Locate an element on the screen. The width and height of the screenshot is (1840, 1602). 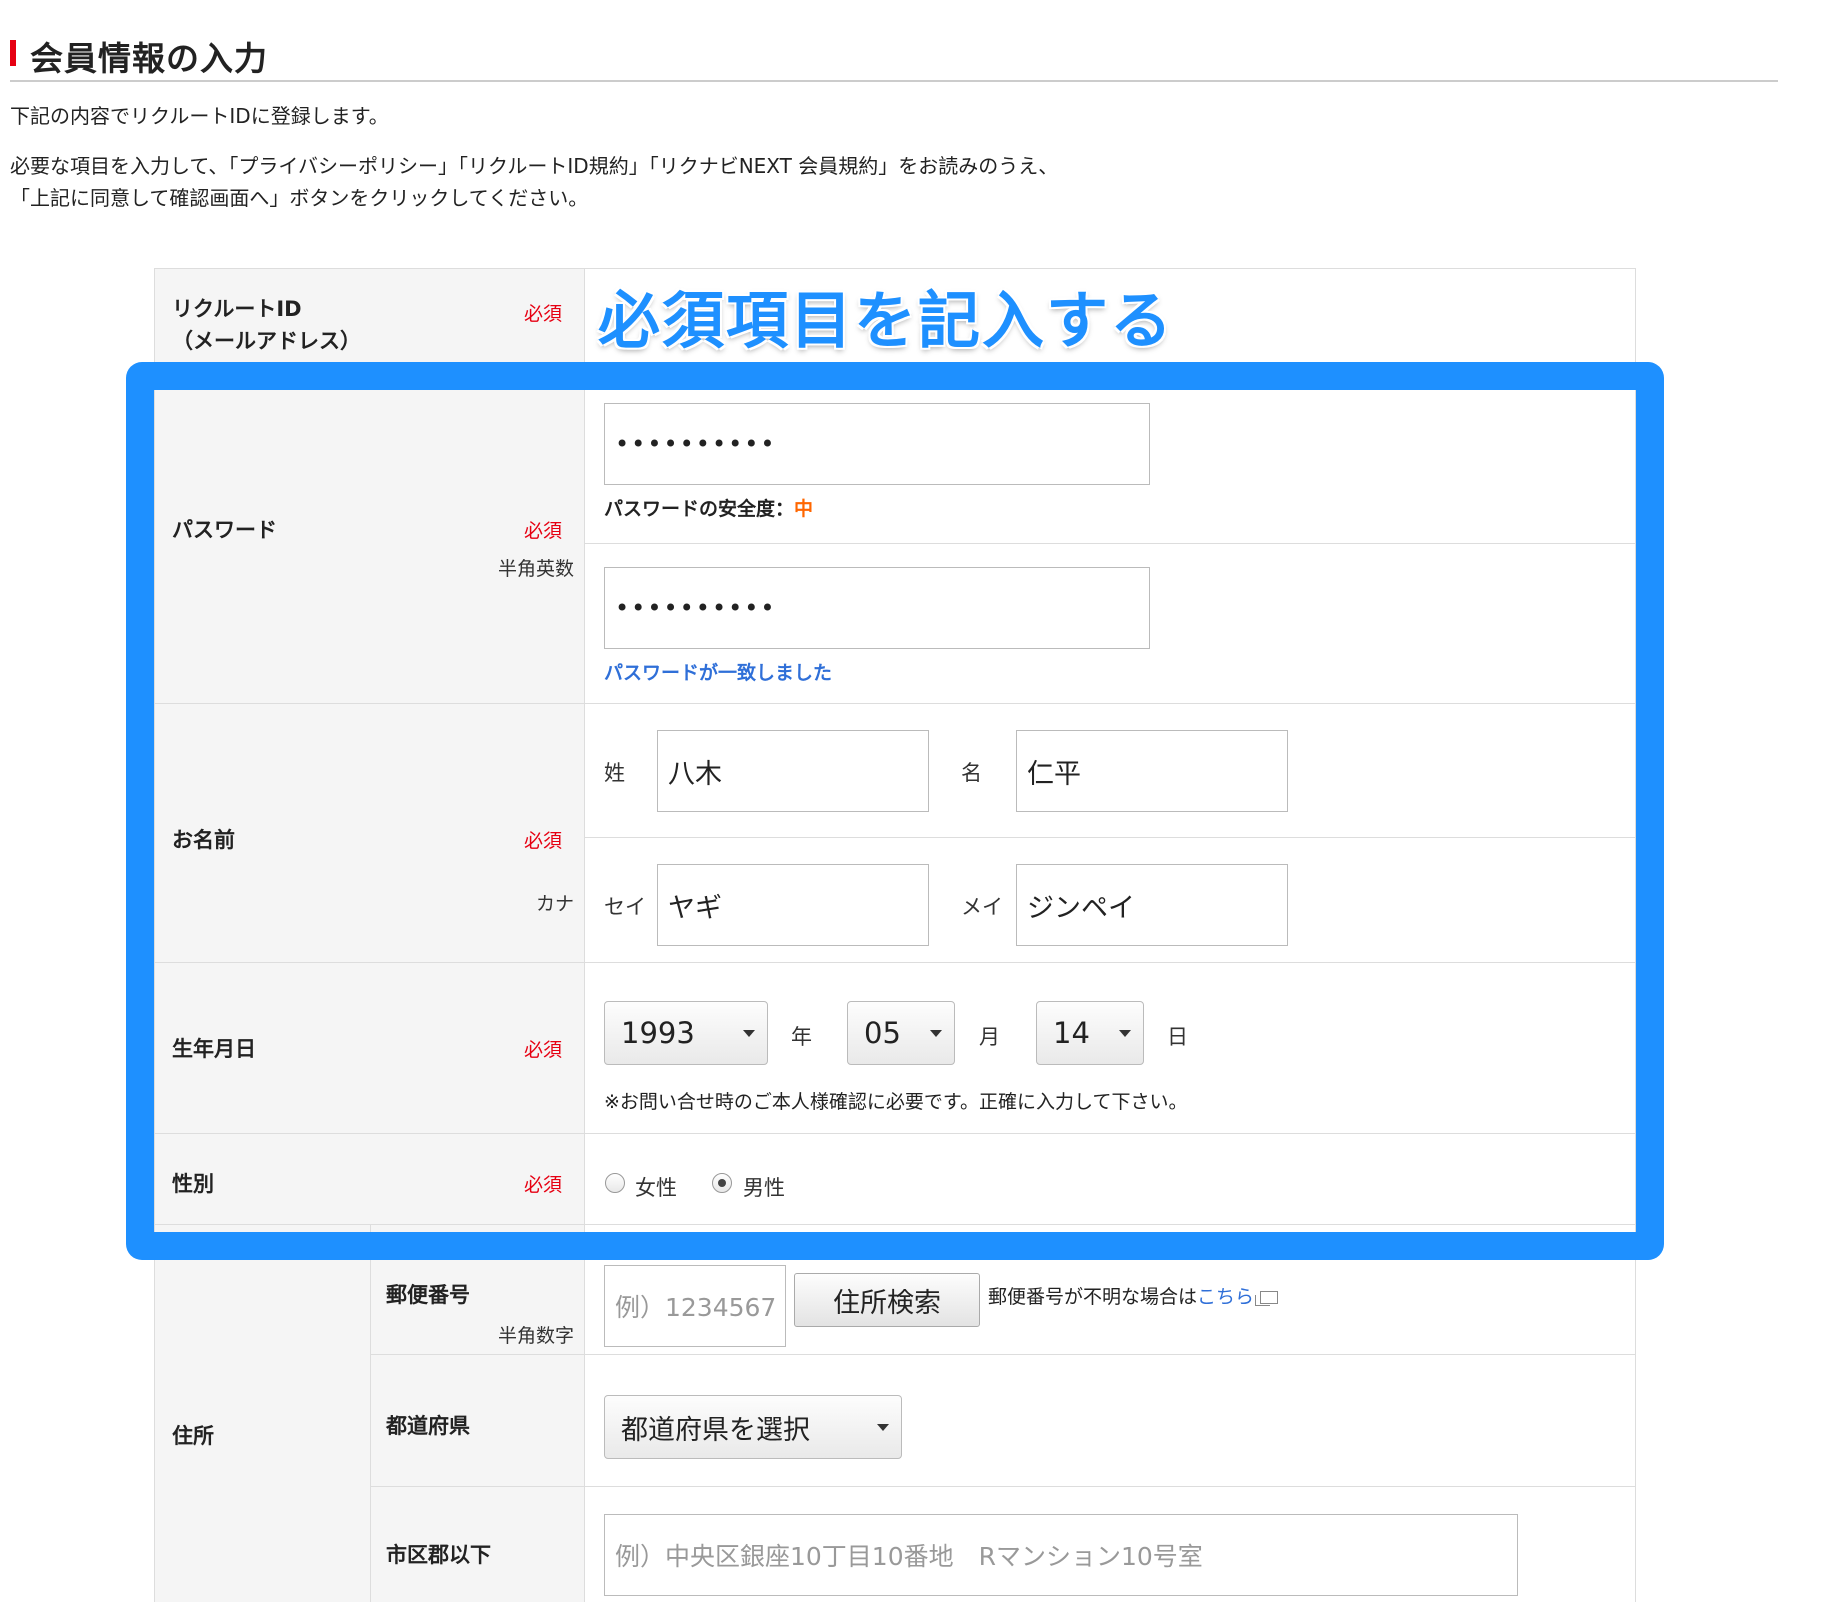
postal-format-note: 半角数字 is located at coordinates (535, 1336).